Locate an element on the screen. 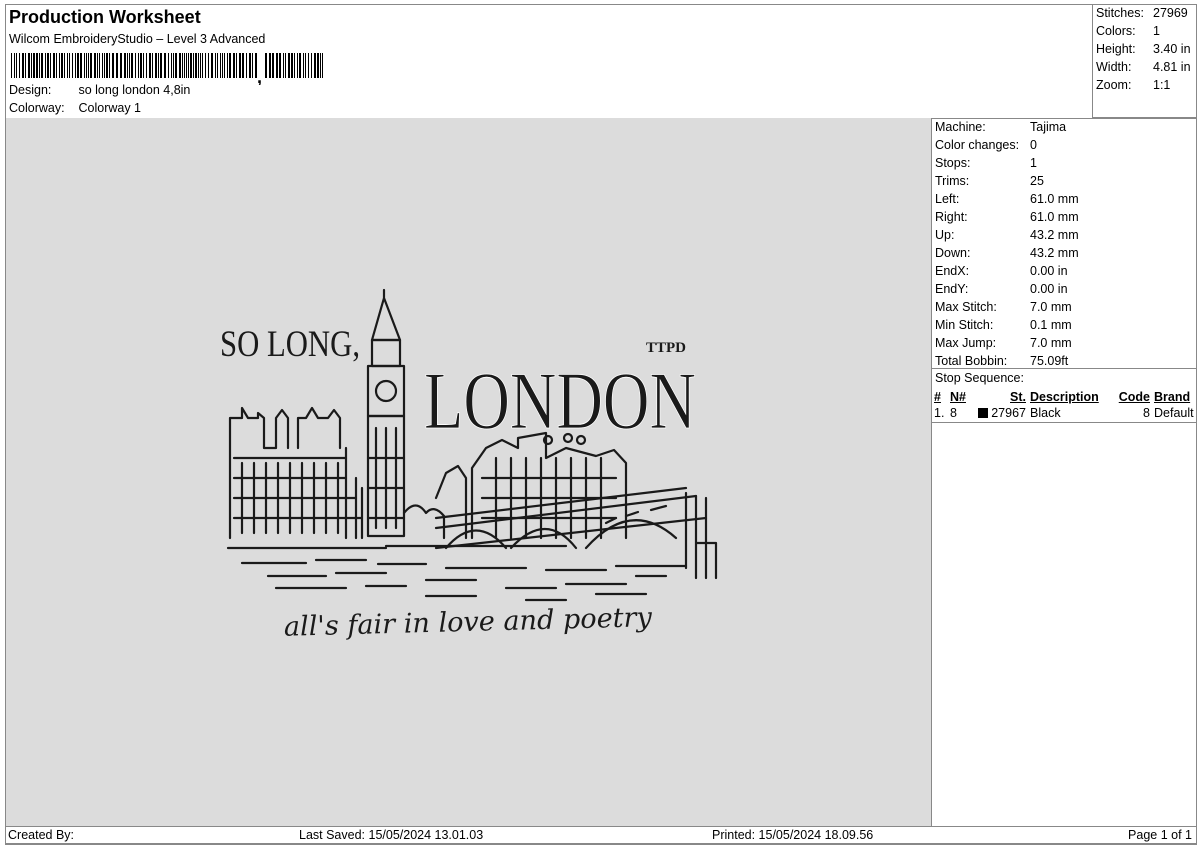 The image size is (1200, 848). page-number: Page 1 of 1 is located at coordinates (1160, 835).